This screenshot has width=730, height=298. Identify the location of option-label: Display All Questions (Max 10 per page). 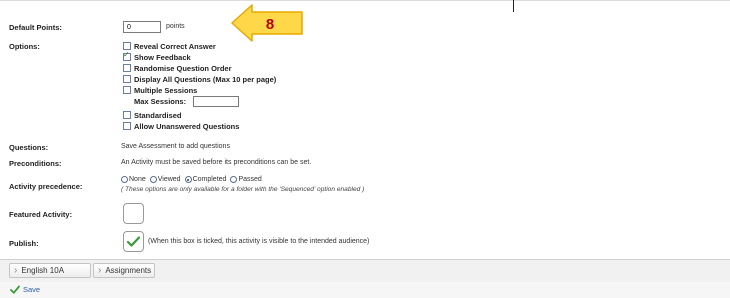
(205, 79).